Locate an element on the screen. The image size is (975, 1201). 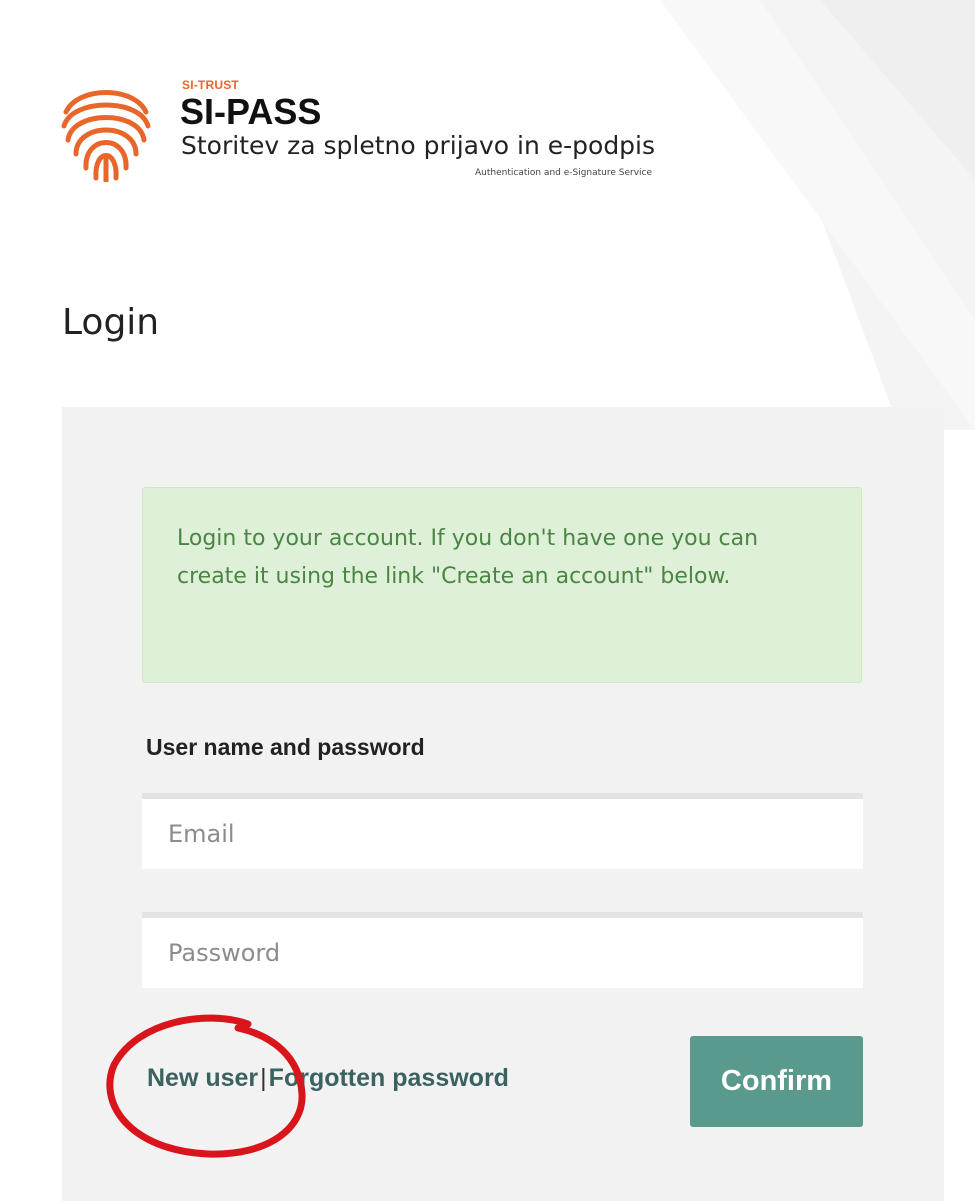
brand-subtitle: Storitev za spletno prijavo in e-podpis is located at coordinates (418, 145).